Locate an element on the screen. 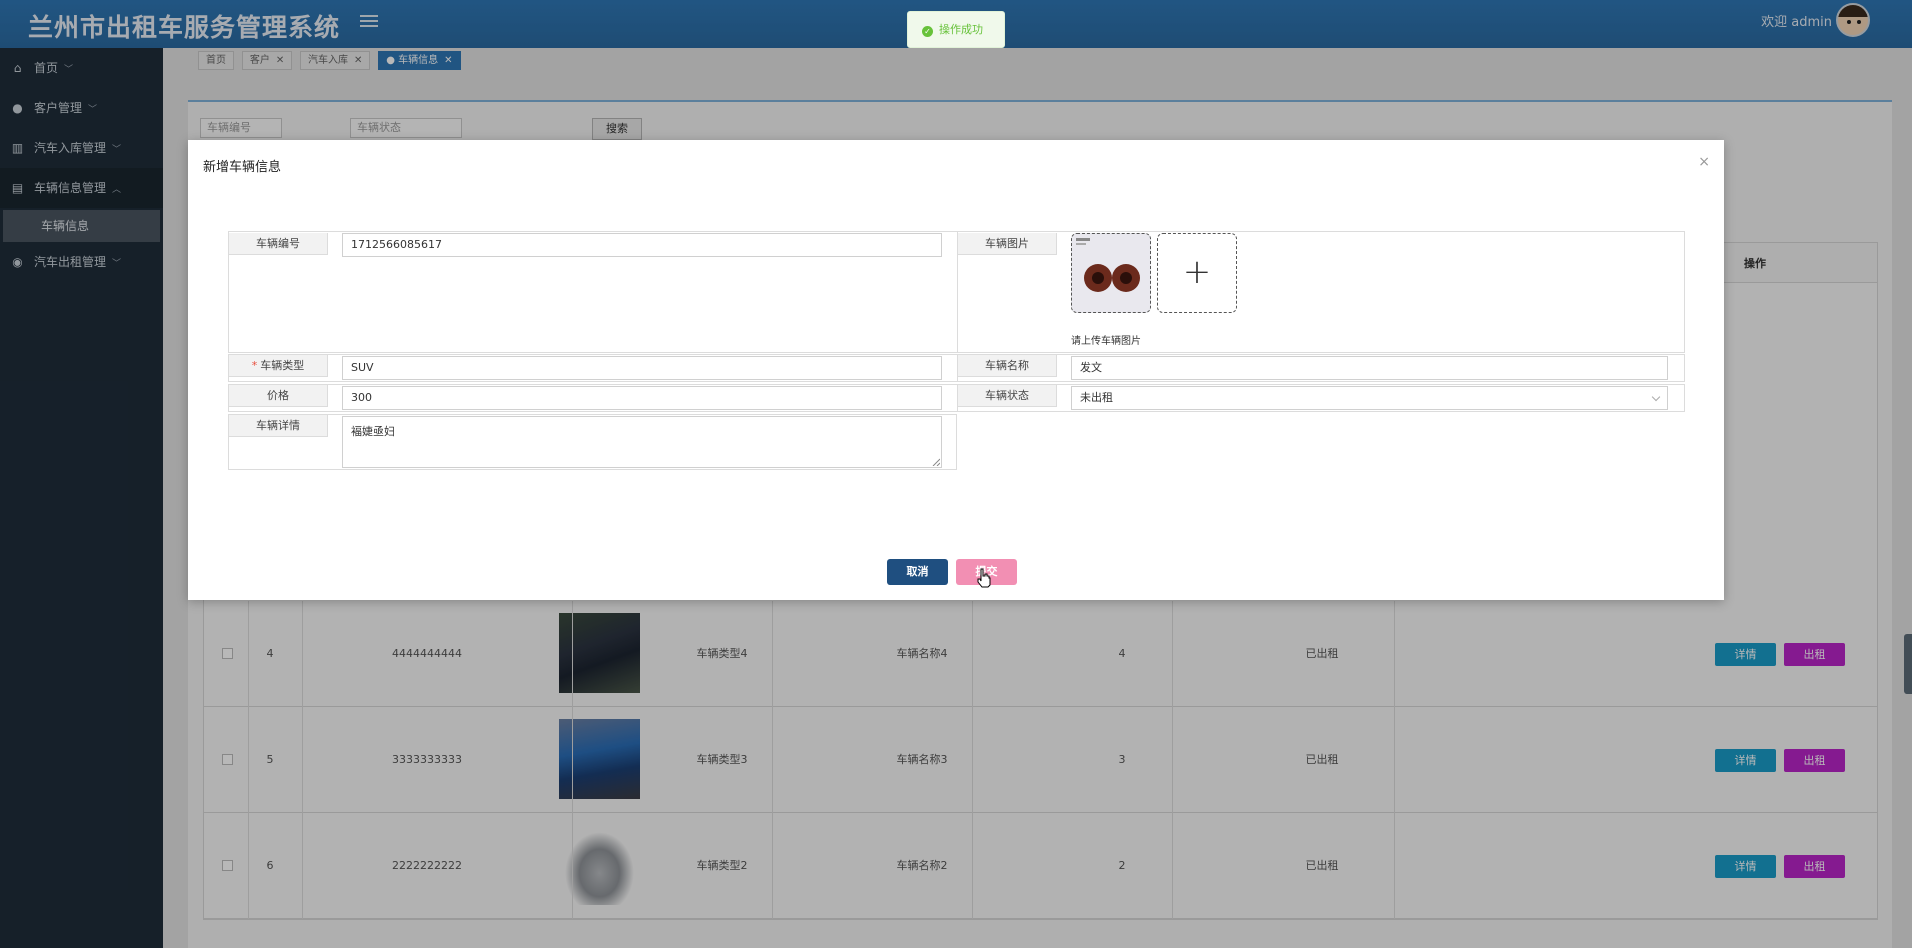 The image size is (1912, 948). vehicle-name-input: 发文 is located at coordinates (1369, 368).